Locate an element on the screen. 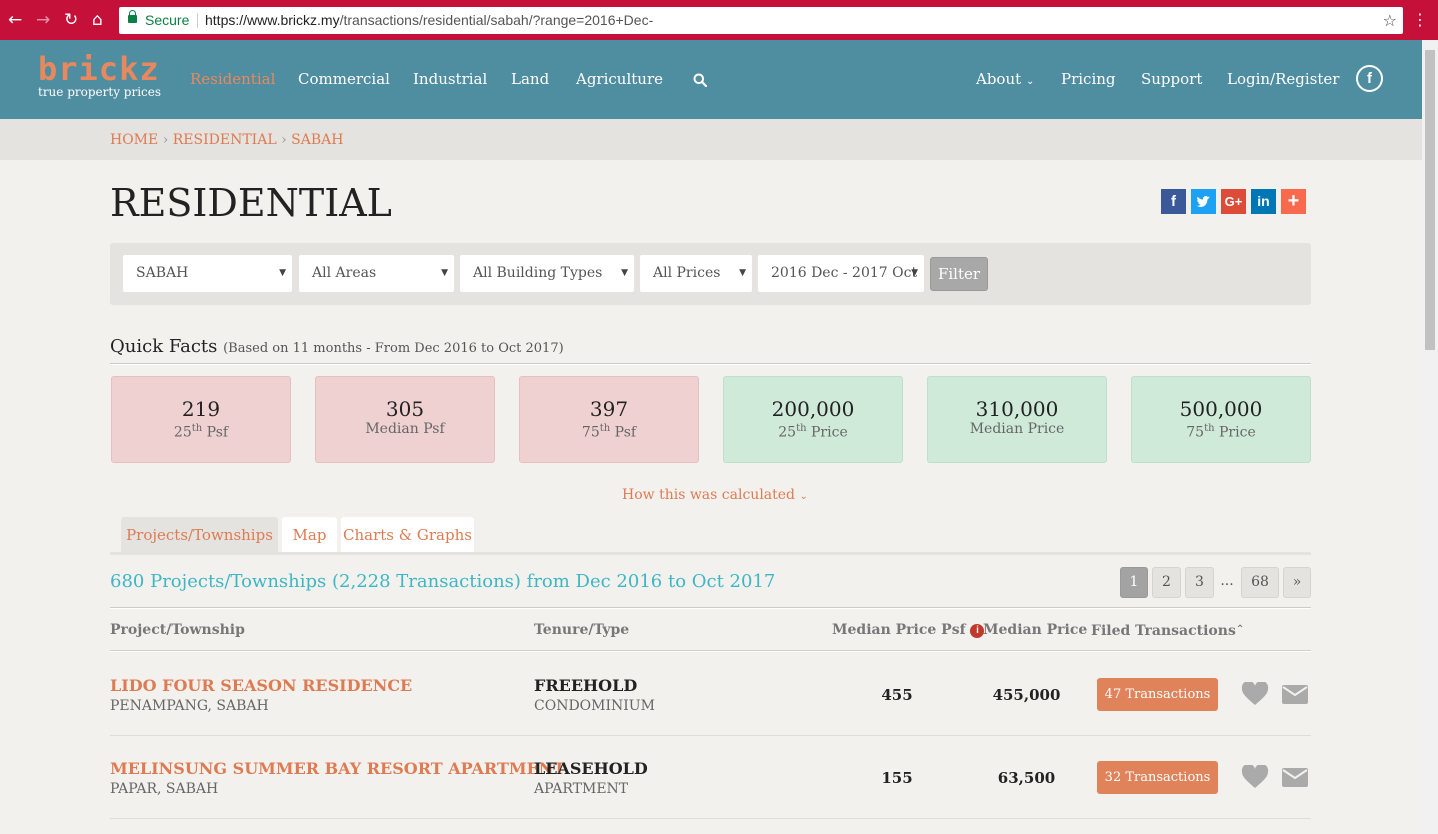 This screenshot has width=1438, height=834. page-title: RESIDENTIAL is located at coordinates (251, 203).